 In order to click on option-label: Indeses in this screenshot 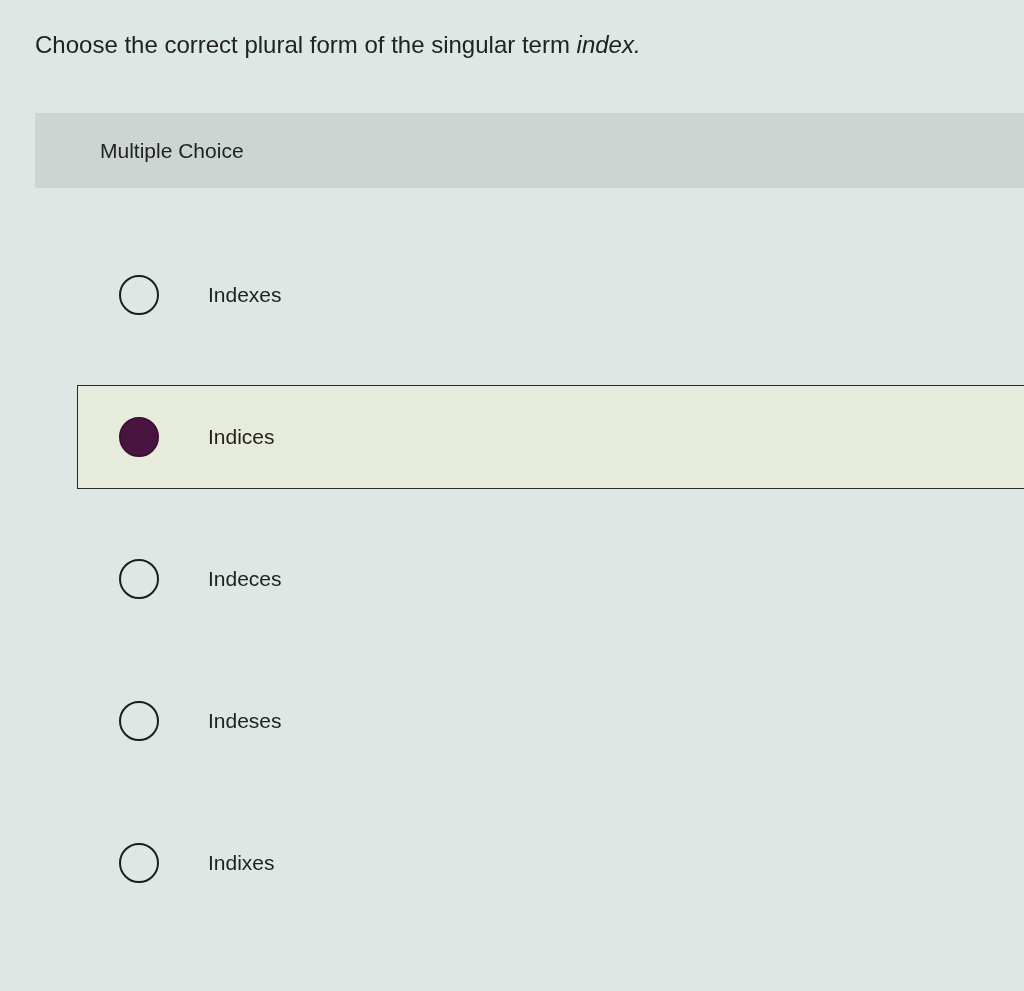, I will do `click(245, 721)`.